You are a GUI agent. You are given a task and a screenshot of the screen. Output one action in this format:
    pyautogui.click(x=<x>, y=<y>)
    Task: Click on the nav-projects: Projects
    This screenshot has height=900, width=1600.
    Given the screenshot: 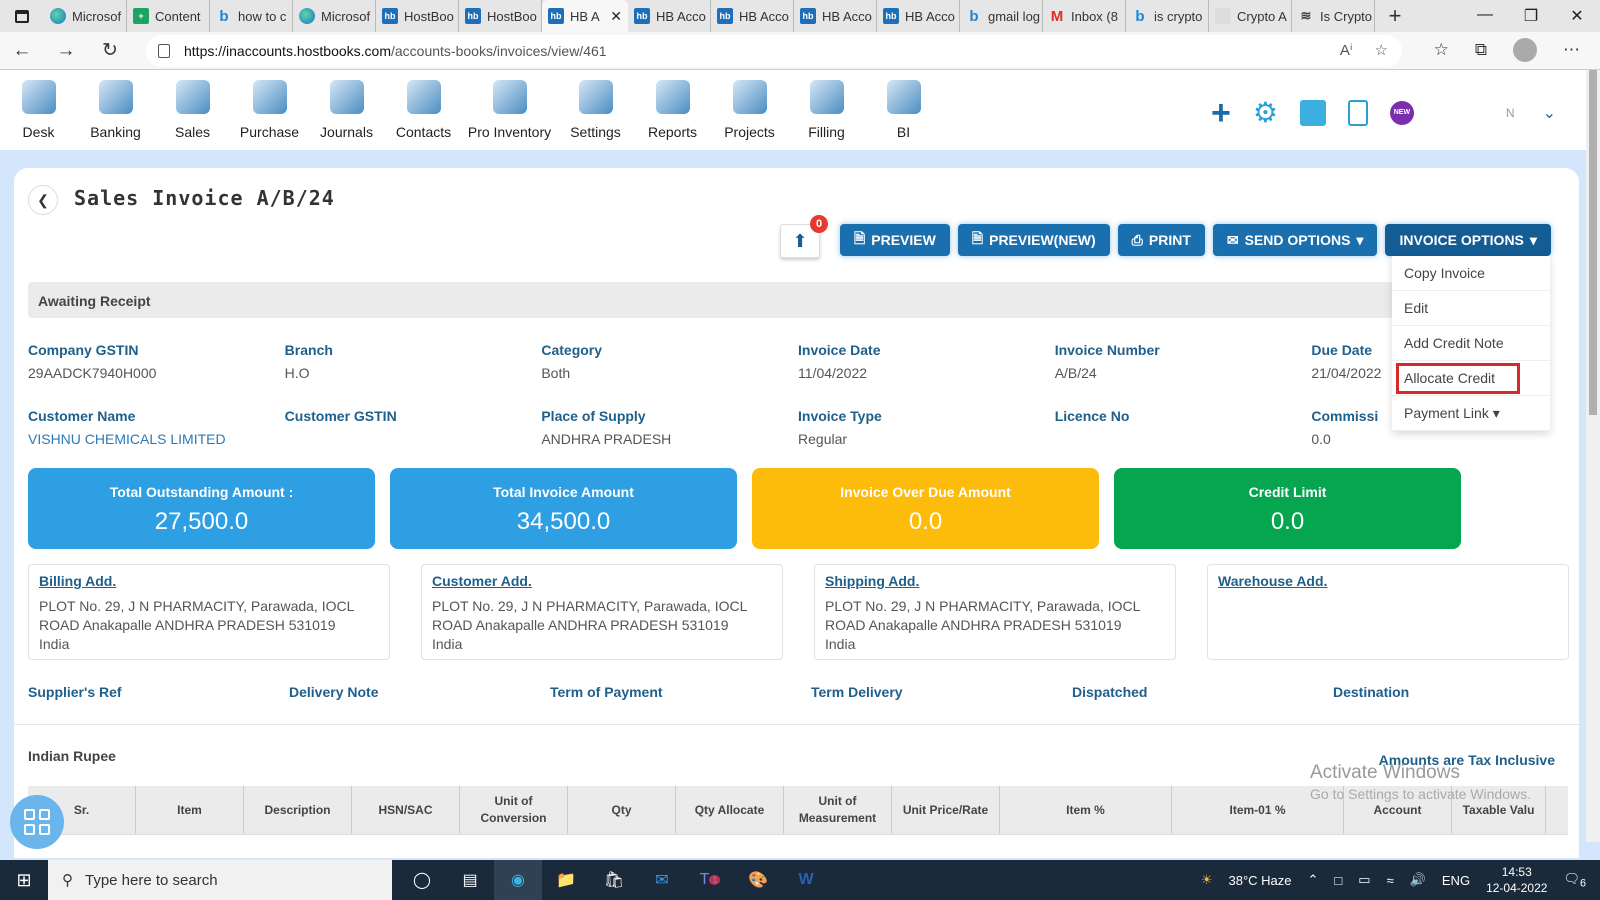 What is the action you would take?
    pyautogui.click(x=749, y=110)
    